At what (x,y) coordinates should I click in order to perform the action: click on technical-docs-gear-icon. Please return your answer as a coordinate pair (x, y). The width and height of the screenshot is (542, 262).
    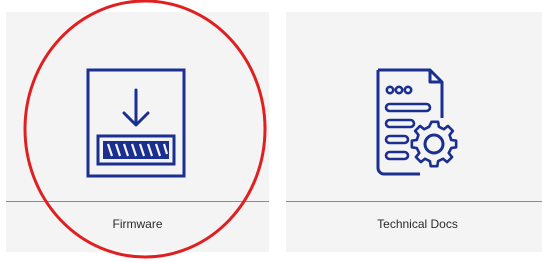
    Looking at the image, I should click on (417, 122).